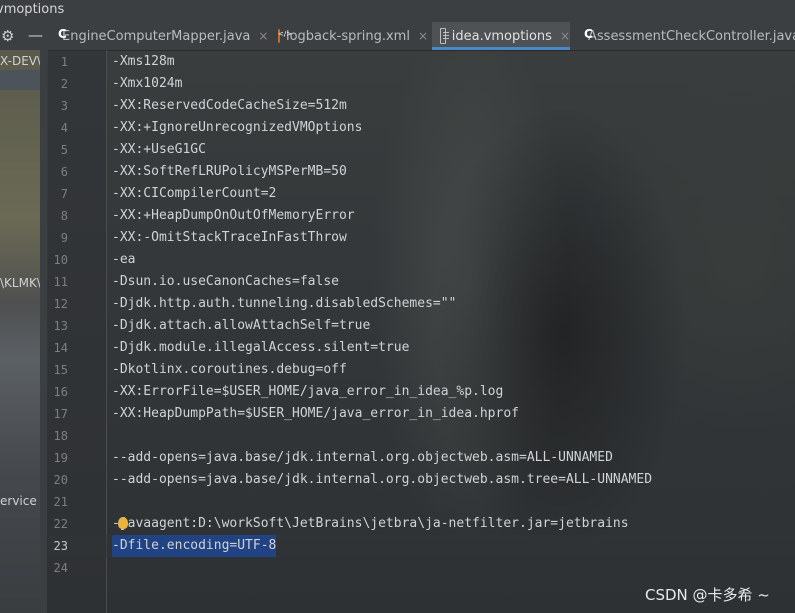  What do you see at coordinates (229, 171) in the screenshot?
I see `code-text: -XX:SoftRefLRUPolicyMSPerMB=50` at bounding box center [229, 171].